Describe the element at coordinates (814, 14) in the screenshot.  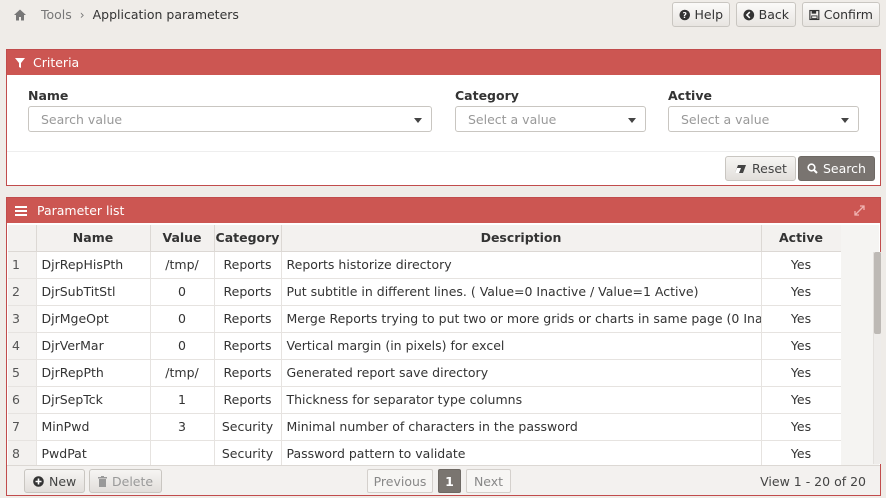
I see `save-icon` at that location.